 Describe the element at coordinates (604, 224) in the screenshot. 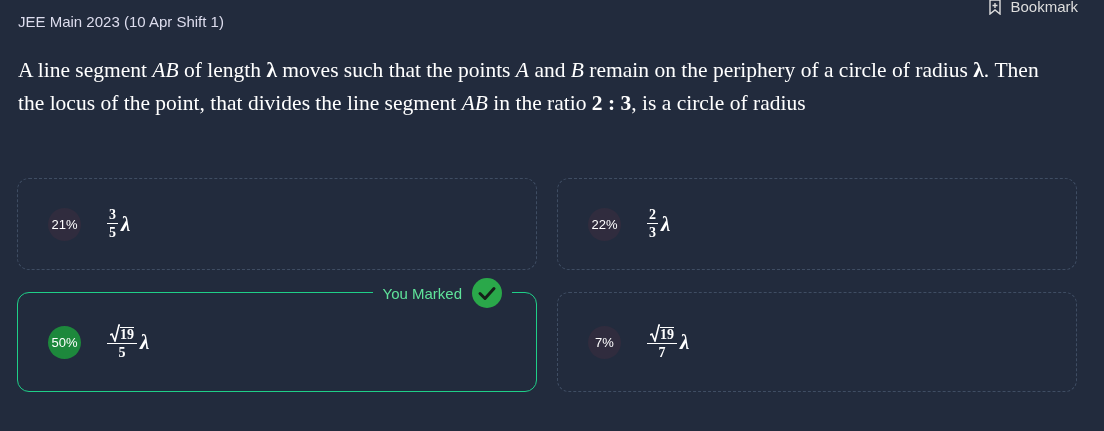

I see `percent-badge: 22%` at that location.